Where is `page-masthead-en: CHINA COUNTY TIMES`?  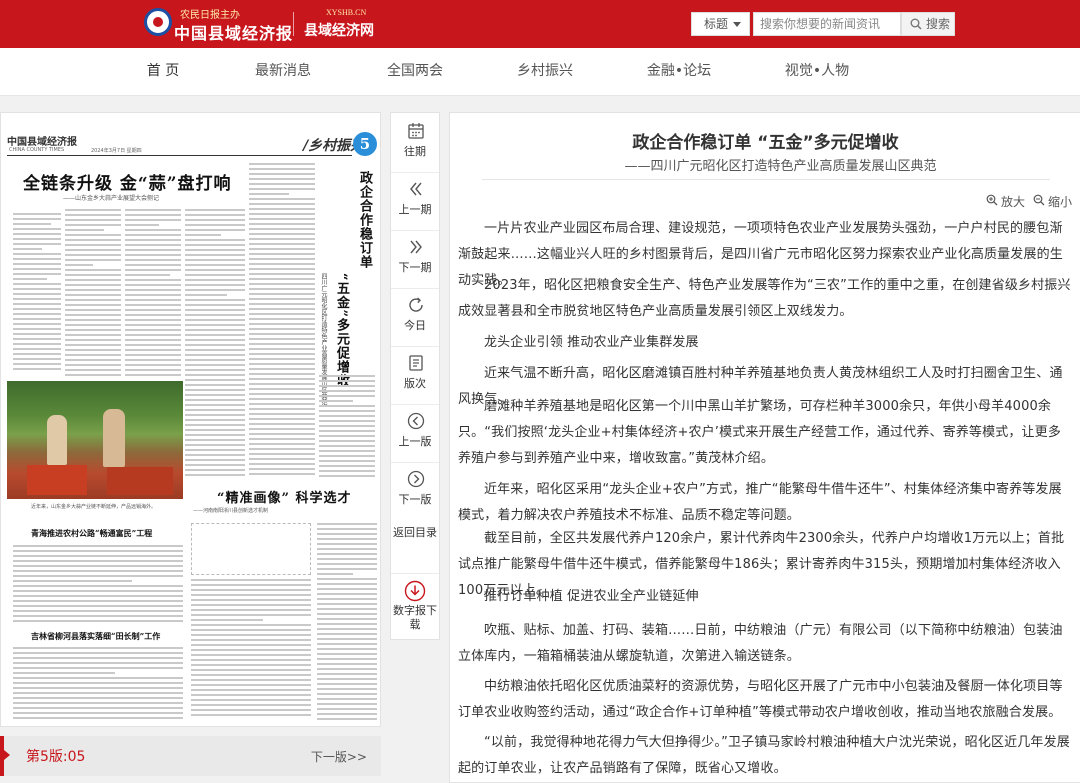 page-masthead-en: CHINA COUNTY TIMES is located at coordinates (37, 150).